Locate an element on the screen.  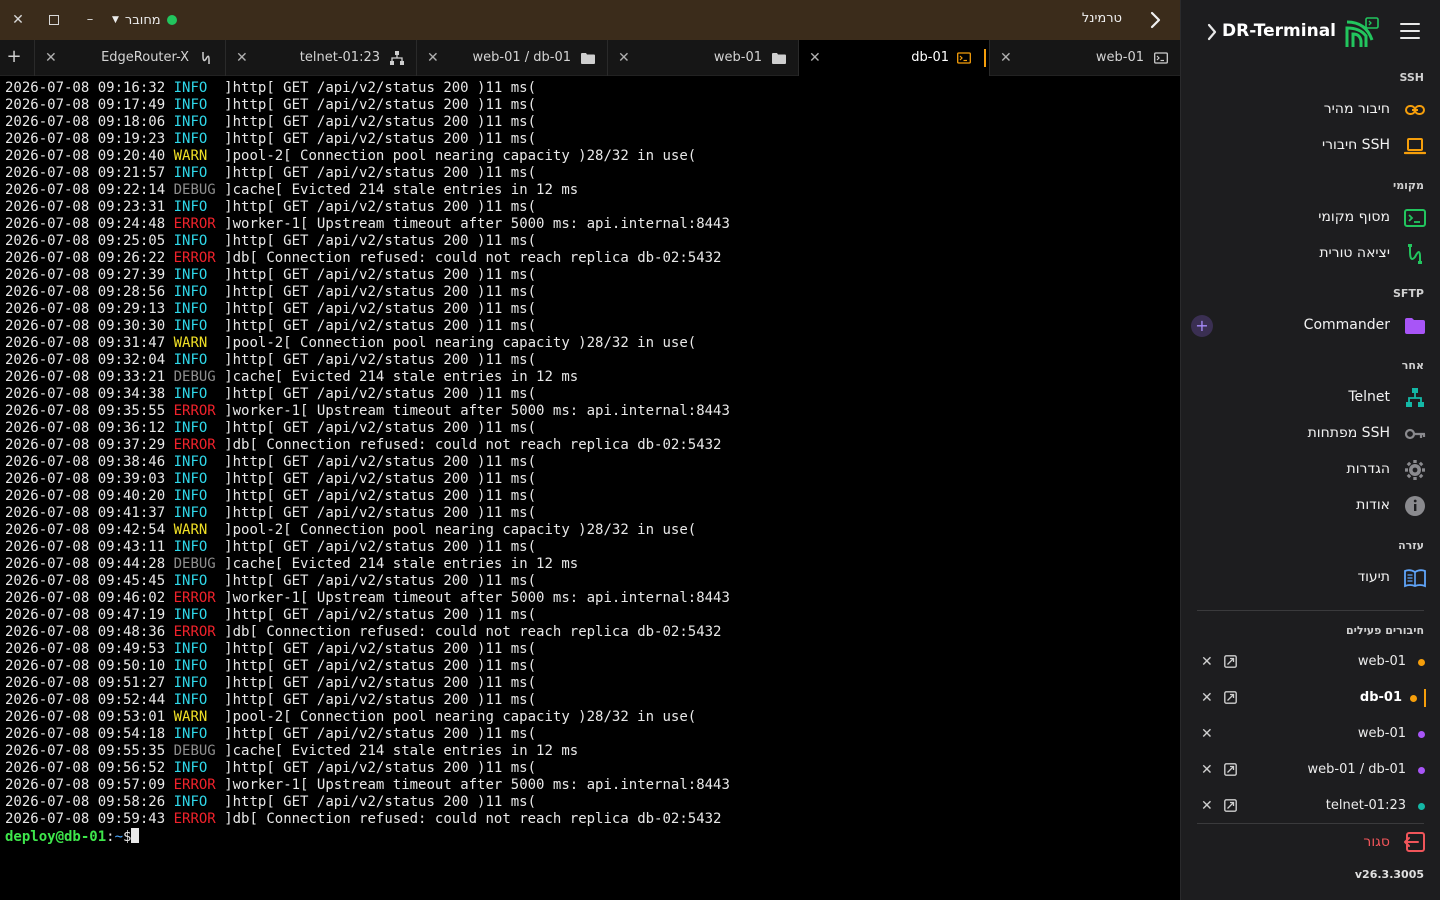
log-timestamp: 2026-07-08 09:45:45 is located at coordinates (85, 581).